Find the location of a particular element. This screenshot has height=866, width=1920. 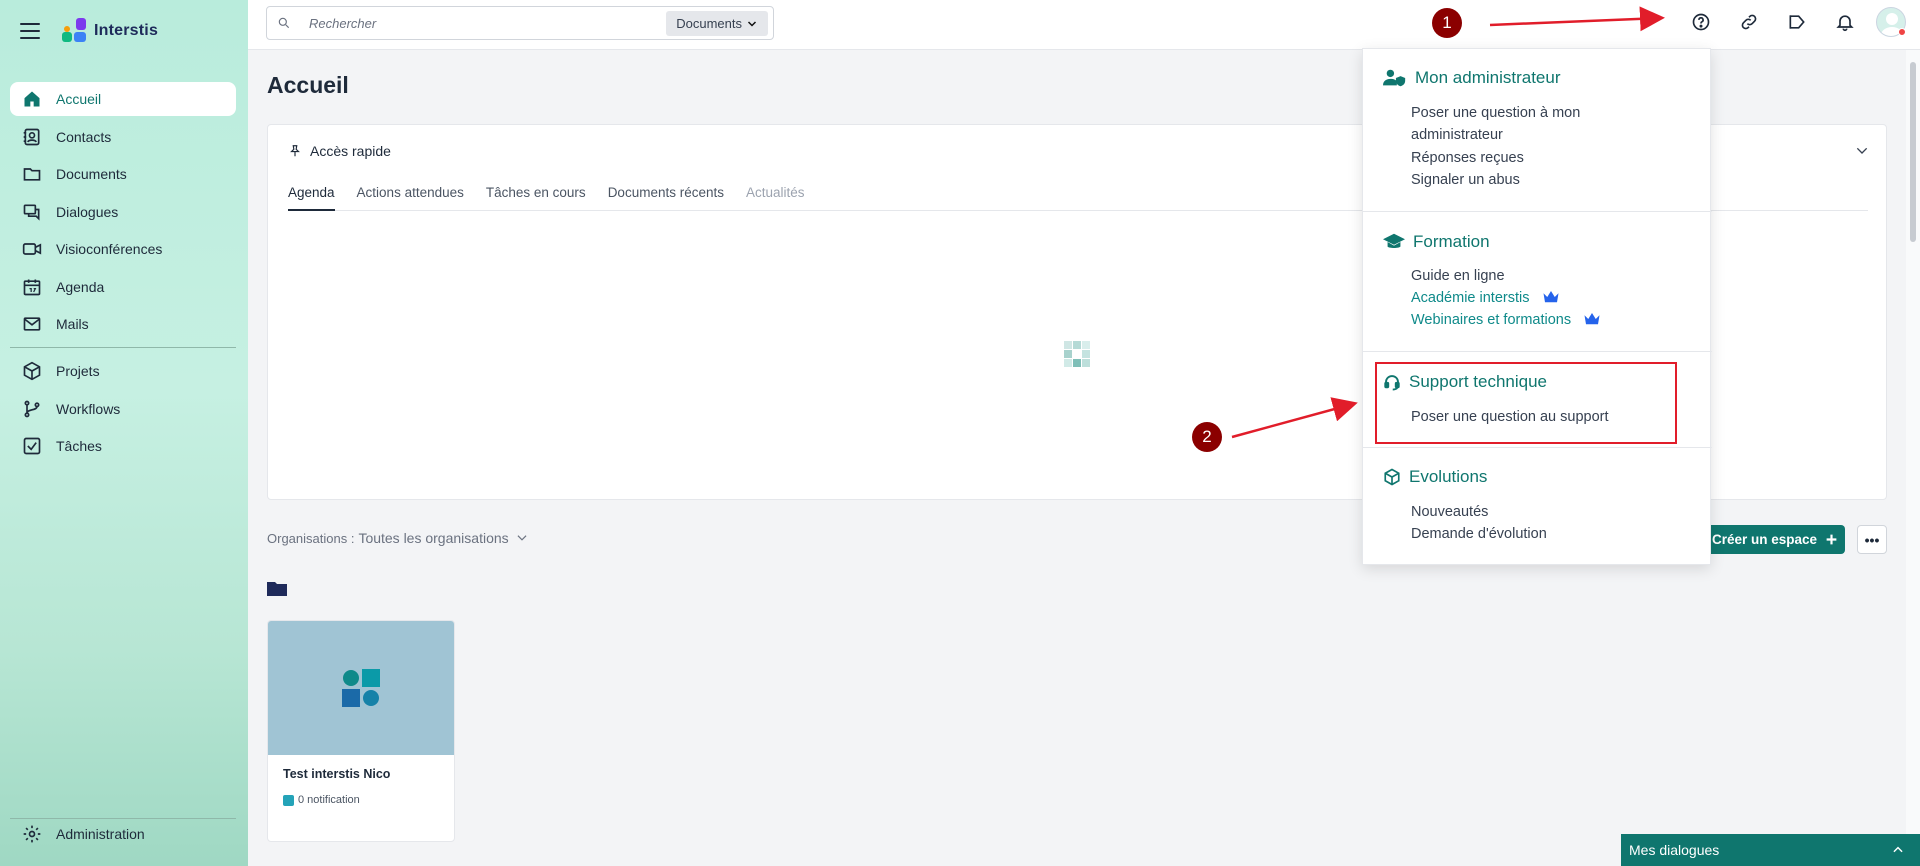

sidebar-item-label: Documents is located at coordinates (91, 174).